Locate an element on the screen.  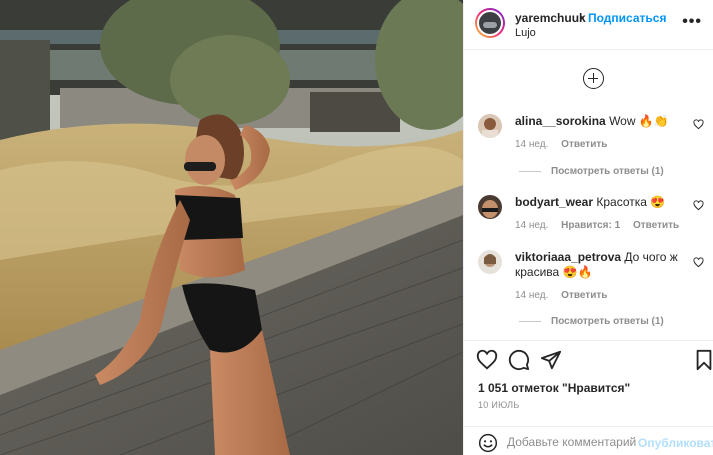
load-more-comments-icon is located at coordinates (593, 78).